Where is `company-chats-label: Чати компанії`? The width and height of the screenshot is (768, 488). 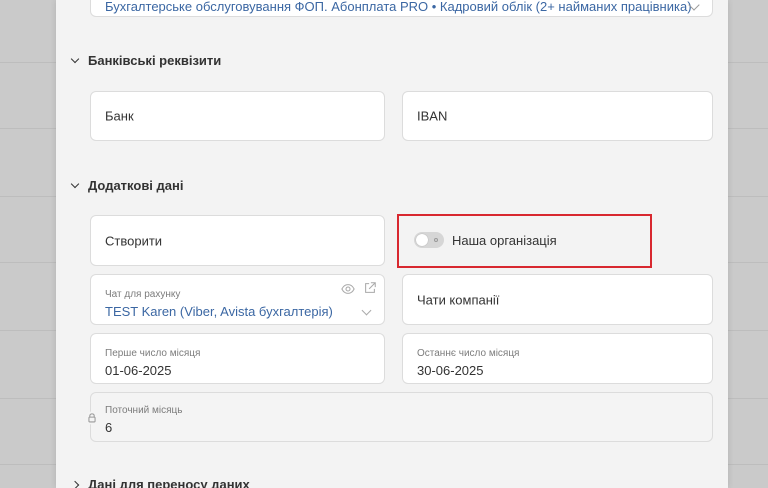
company-chats-label: Чати компанії is located at coordinates (458, 299).